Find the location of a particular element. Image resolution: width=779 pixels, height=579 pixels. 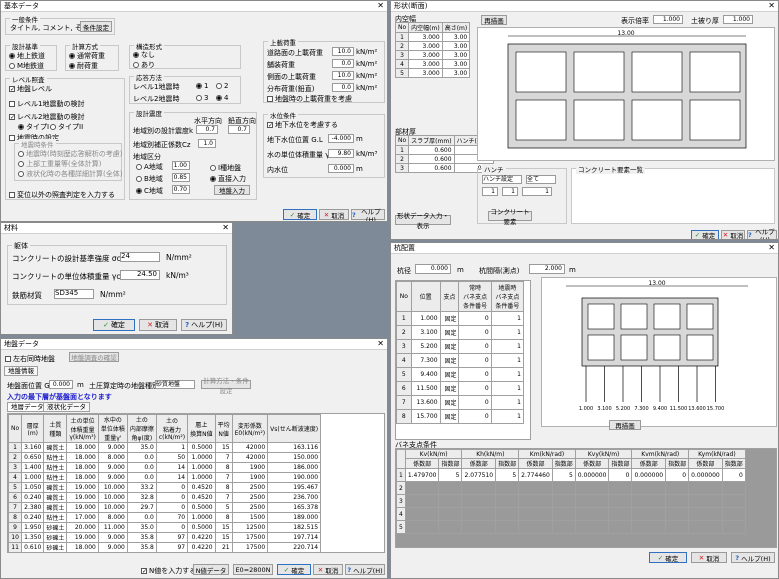

spring-cell: 5 is located at coordinates (563, 475).